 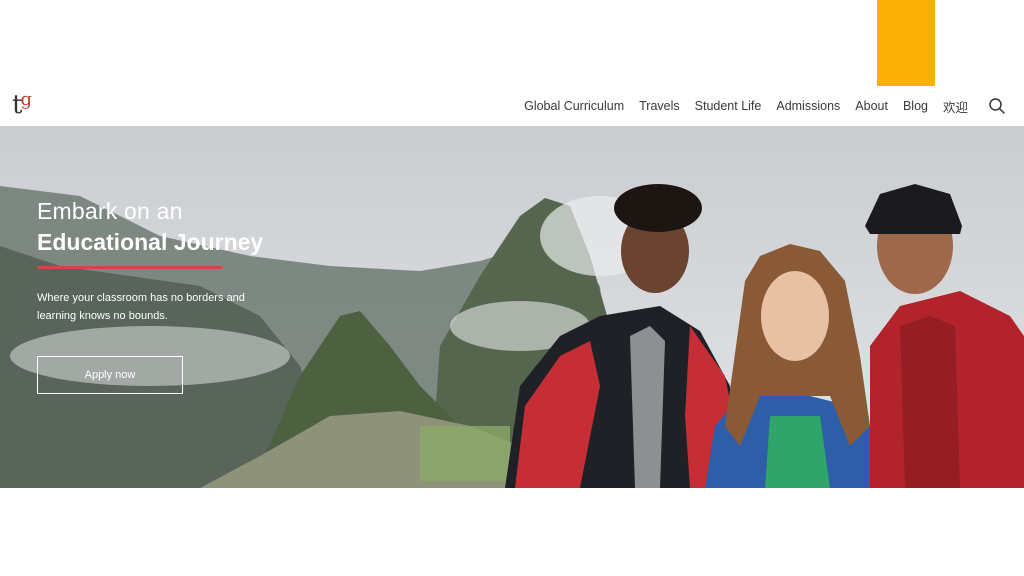 I want to click on nav-student-life: Student Life, so click(x=728, y=106).